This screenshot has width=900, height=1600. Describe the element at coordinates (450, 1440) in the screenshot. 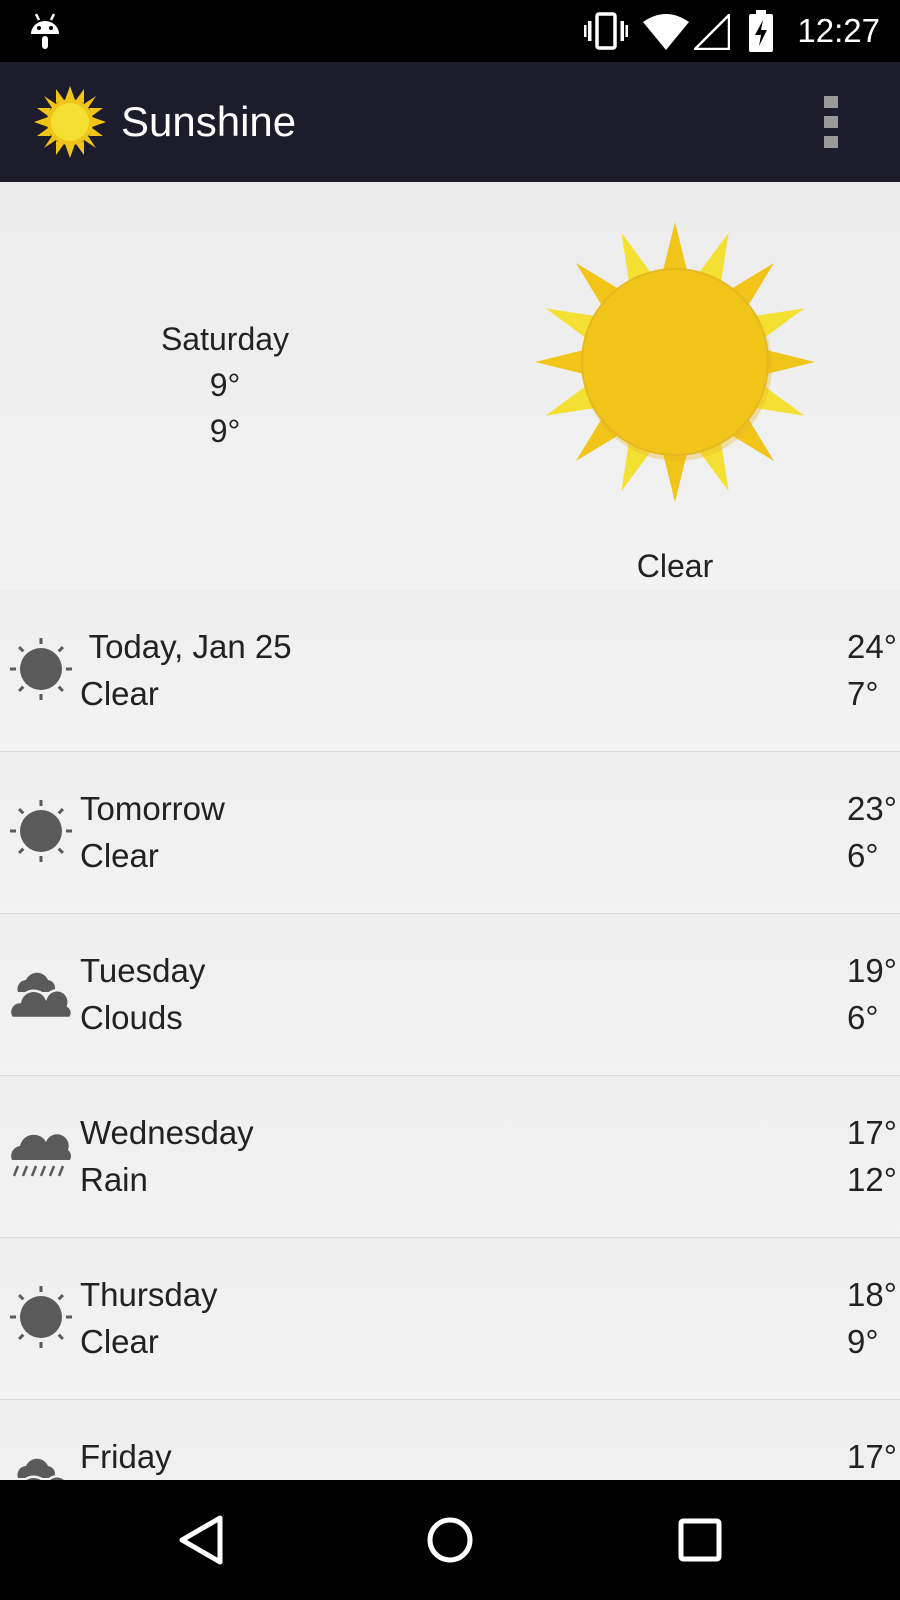

I see `forecast-row: Friday 17°` at that location.